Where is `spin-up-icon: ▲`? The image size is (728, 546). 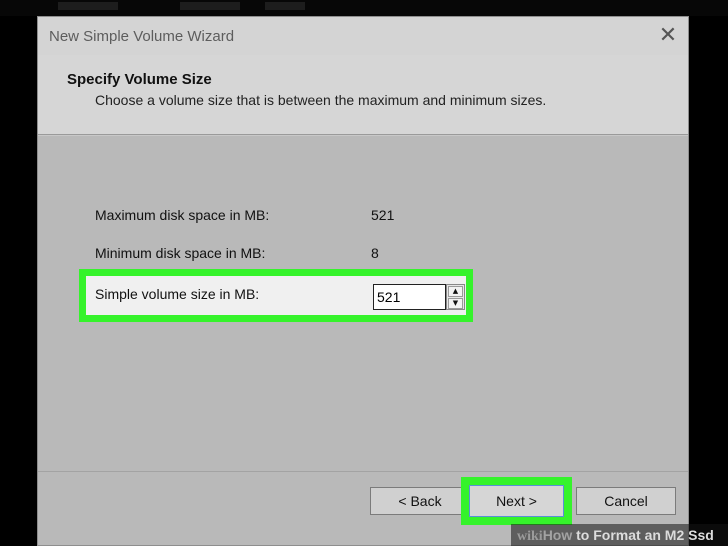
spin-up-icon: ▲ is located at coordinates (455, 291).